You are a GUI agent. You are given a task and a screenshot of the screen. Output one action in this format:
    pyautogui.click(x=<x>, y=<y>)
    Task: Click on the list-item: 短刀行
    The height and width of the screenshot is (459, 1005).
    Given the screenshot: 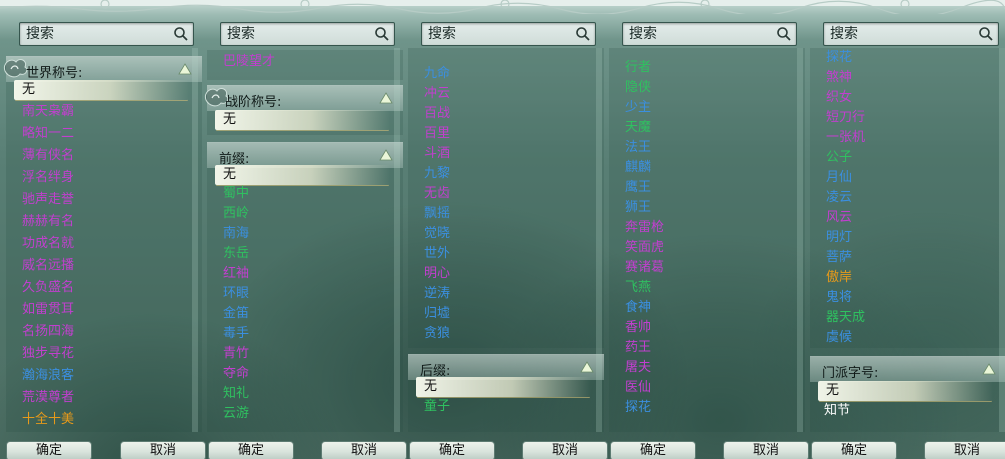 What is the action you would take?
    pyautogui.click(x=845, y=118)
    